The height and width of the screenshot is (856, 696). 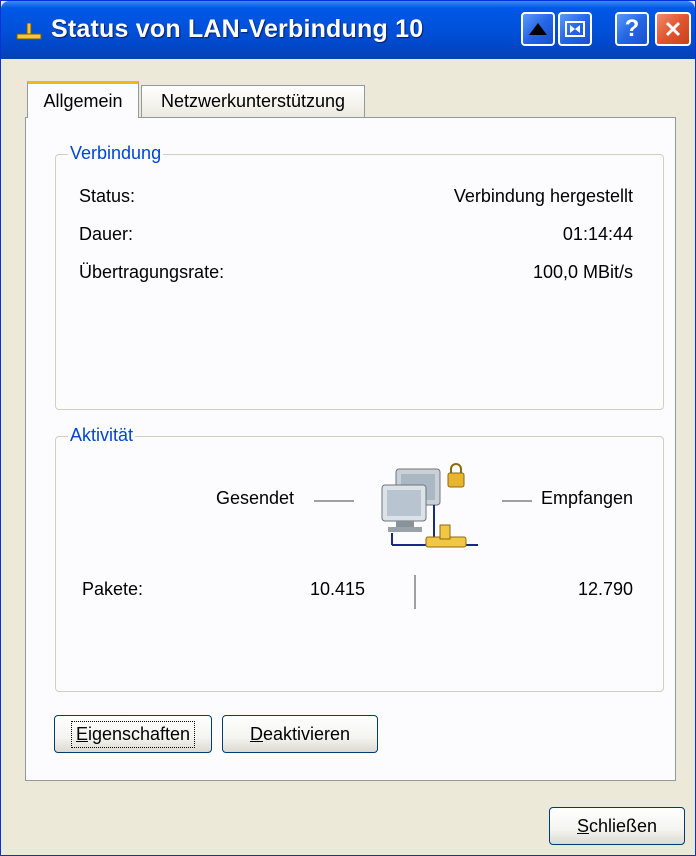 I want to click on eigenschaften-button: Eigenschaften, so click(x=133, y=734).